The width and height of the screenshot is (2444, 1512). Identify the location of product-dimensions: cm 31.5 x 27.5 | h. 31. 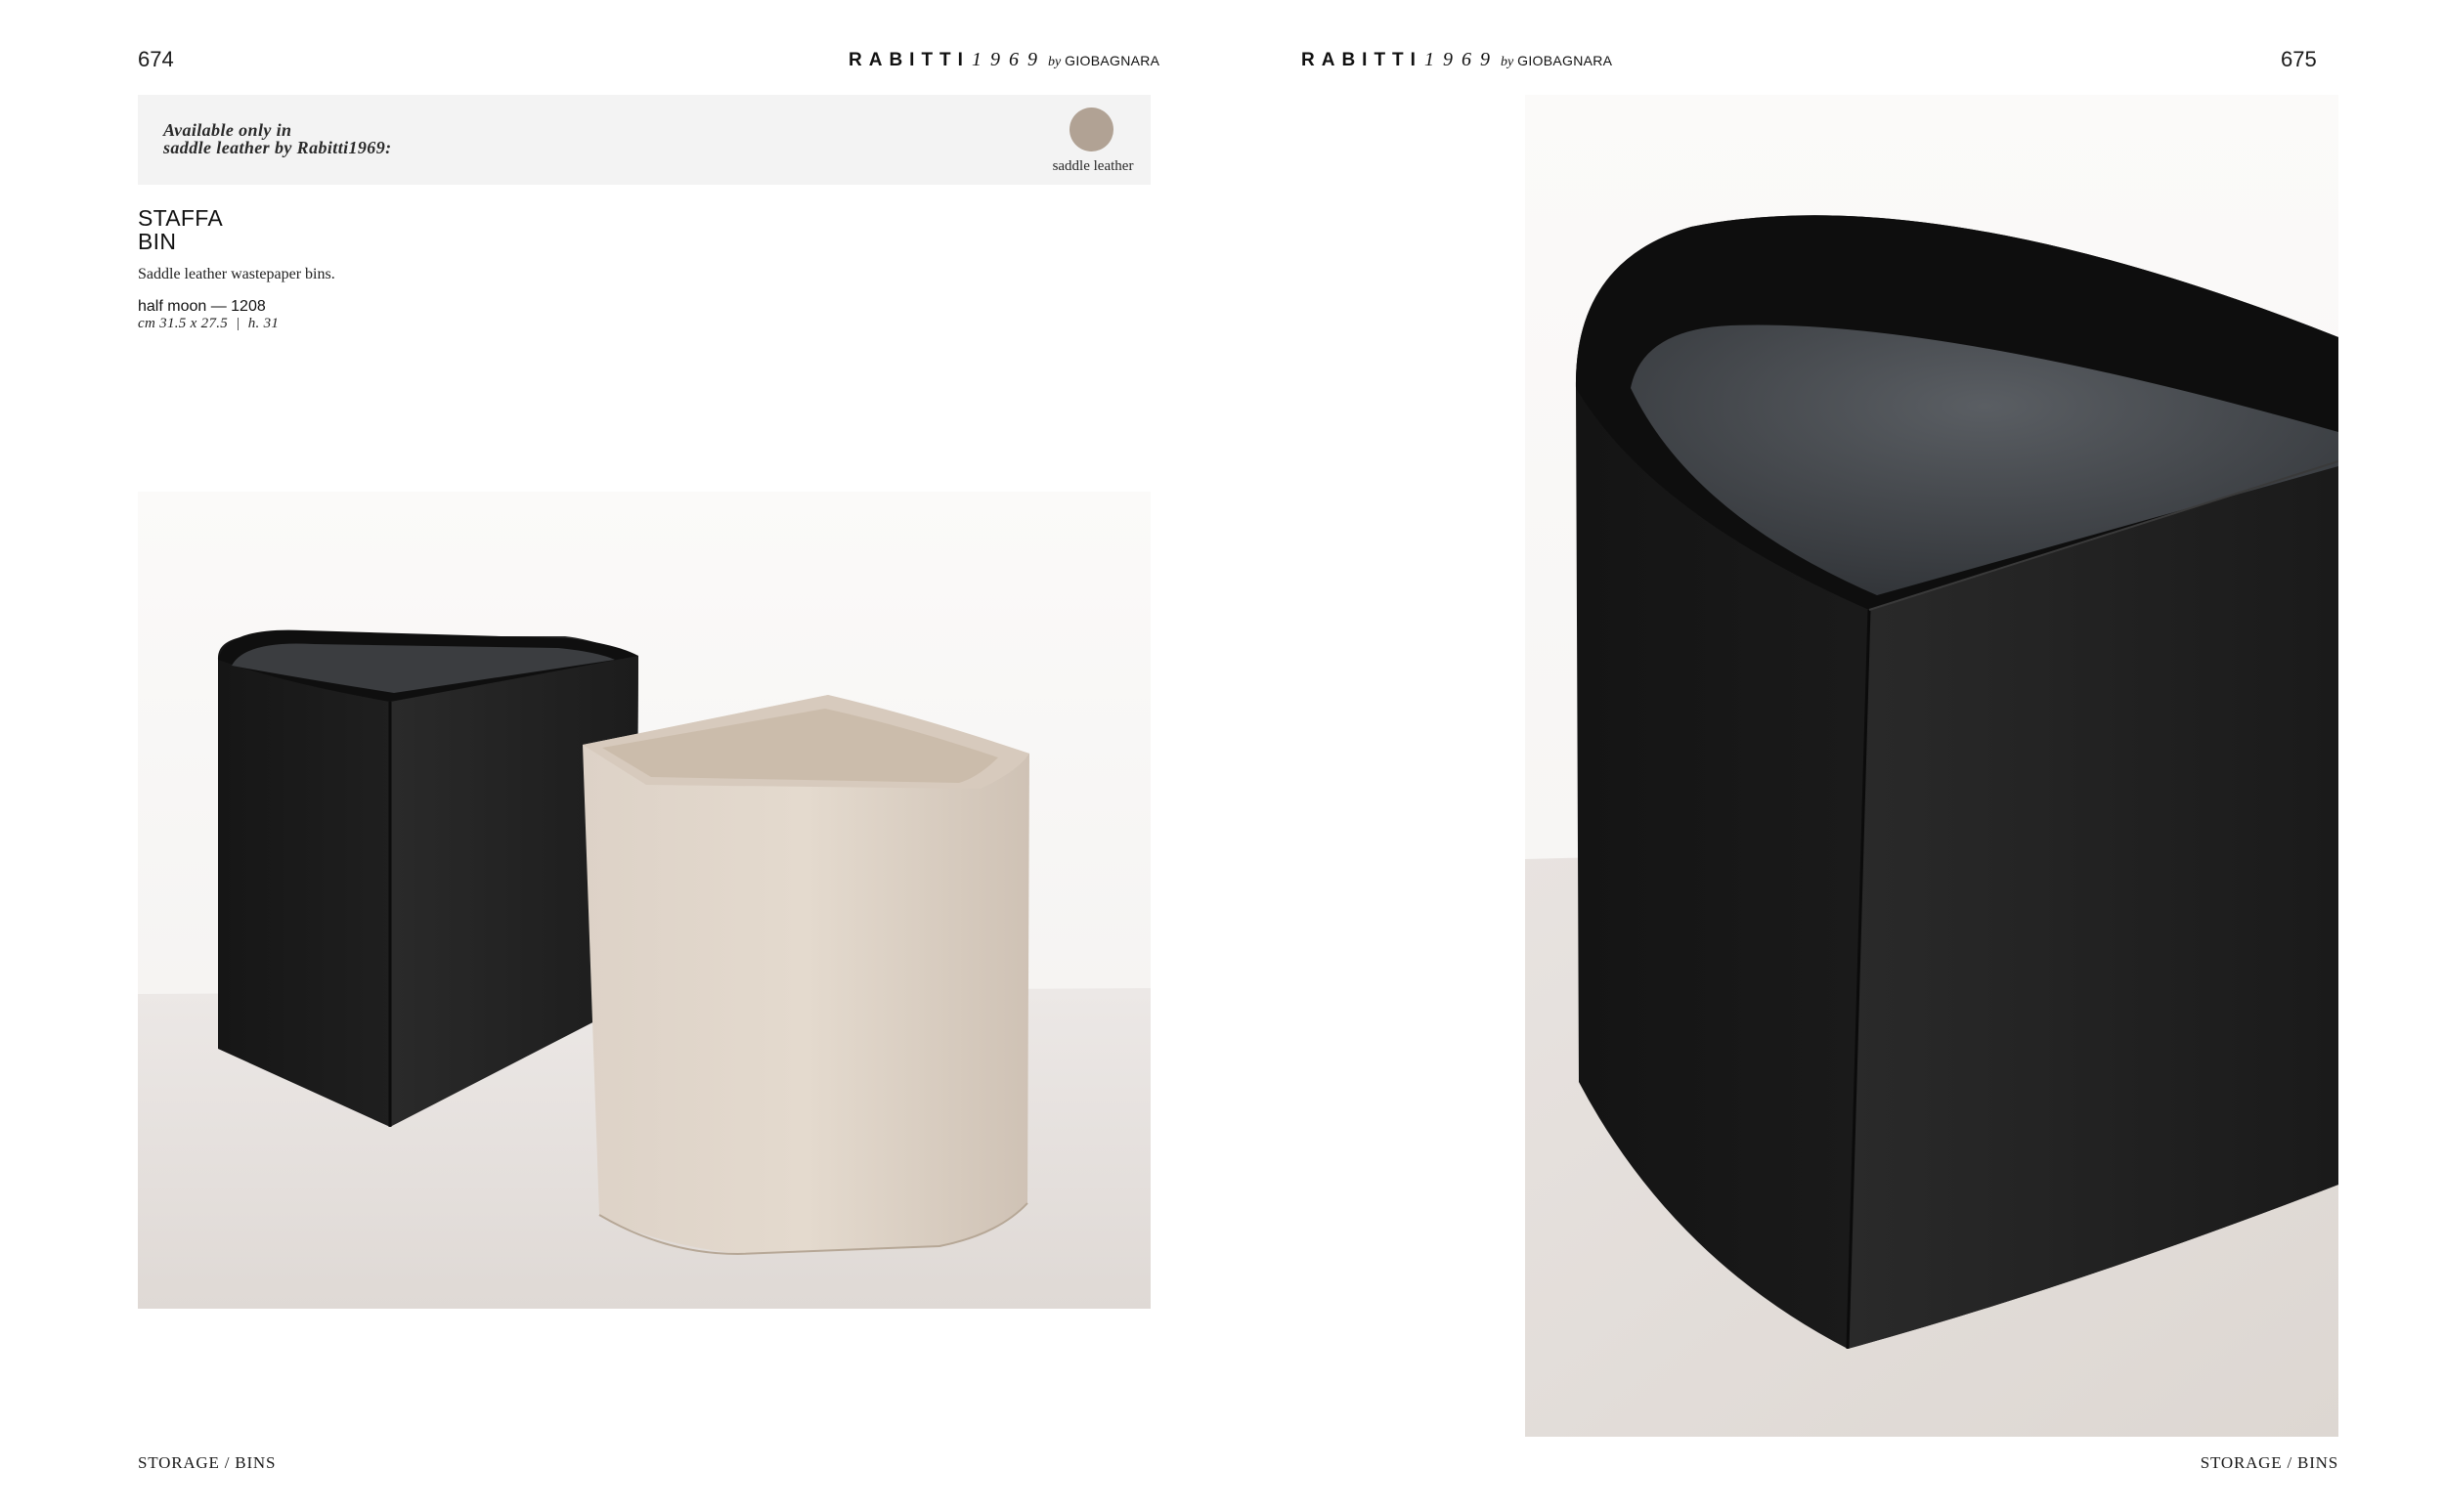
(209, 323).